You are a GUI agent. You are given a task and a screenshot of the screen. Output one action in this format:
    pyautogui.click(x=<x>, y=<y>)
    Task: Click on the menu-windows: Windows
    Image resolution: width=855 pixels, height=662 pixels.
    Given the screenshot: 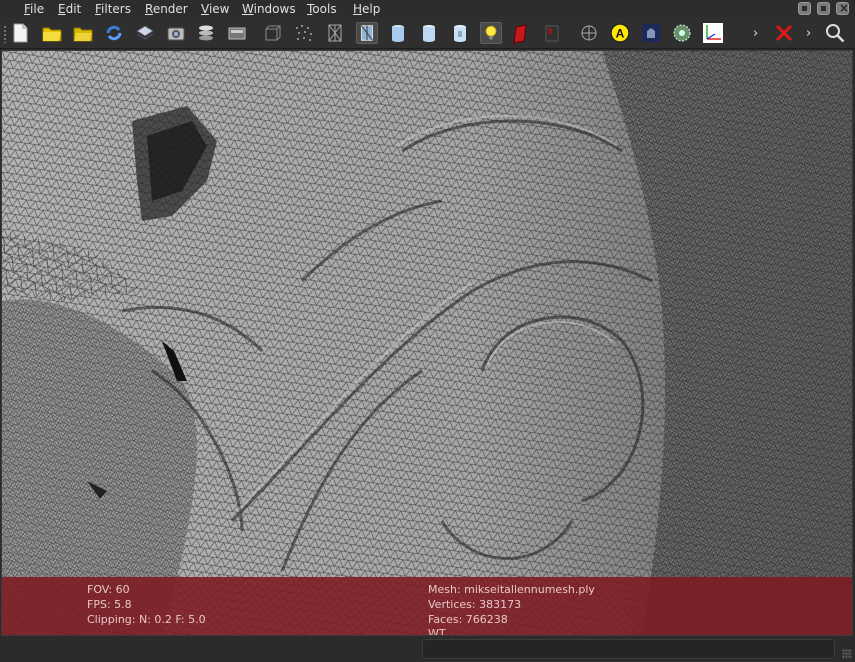 What is the action you would take?
    pyautogui.click(x=269, y=9)
    